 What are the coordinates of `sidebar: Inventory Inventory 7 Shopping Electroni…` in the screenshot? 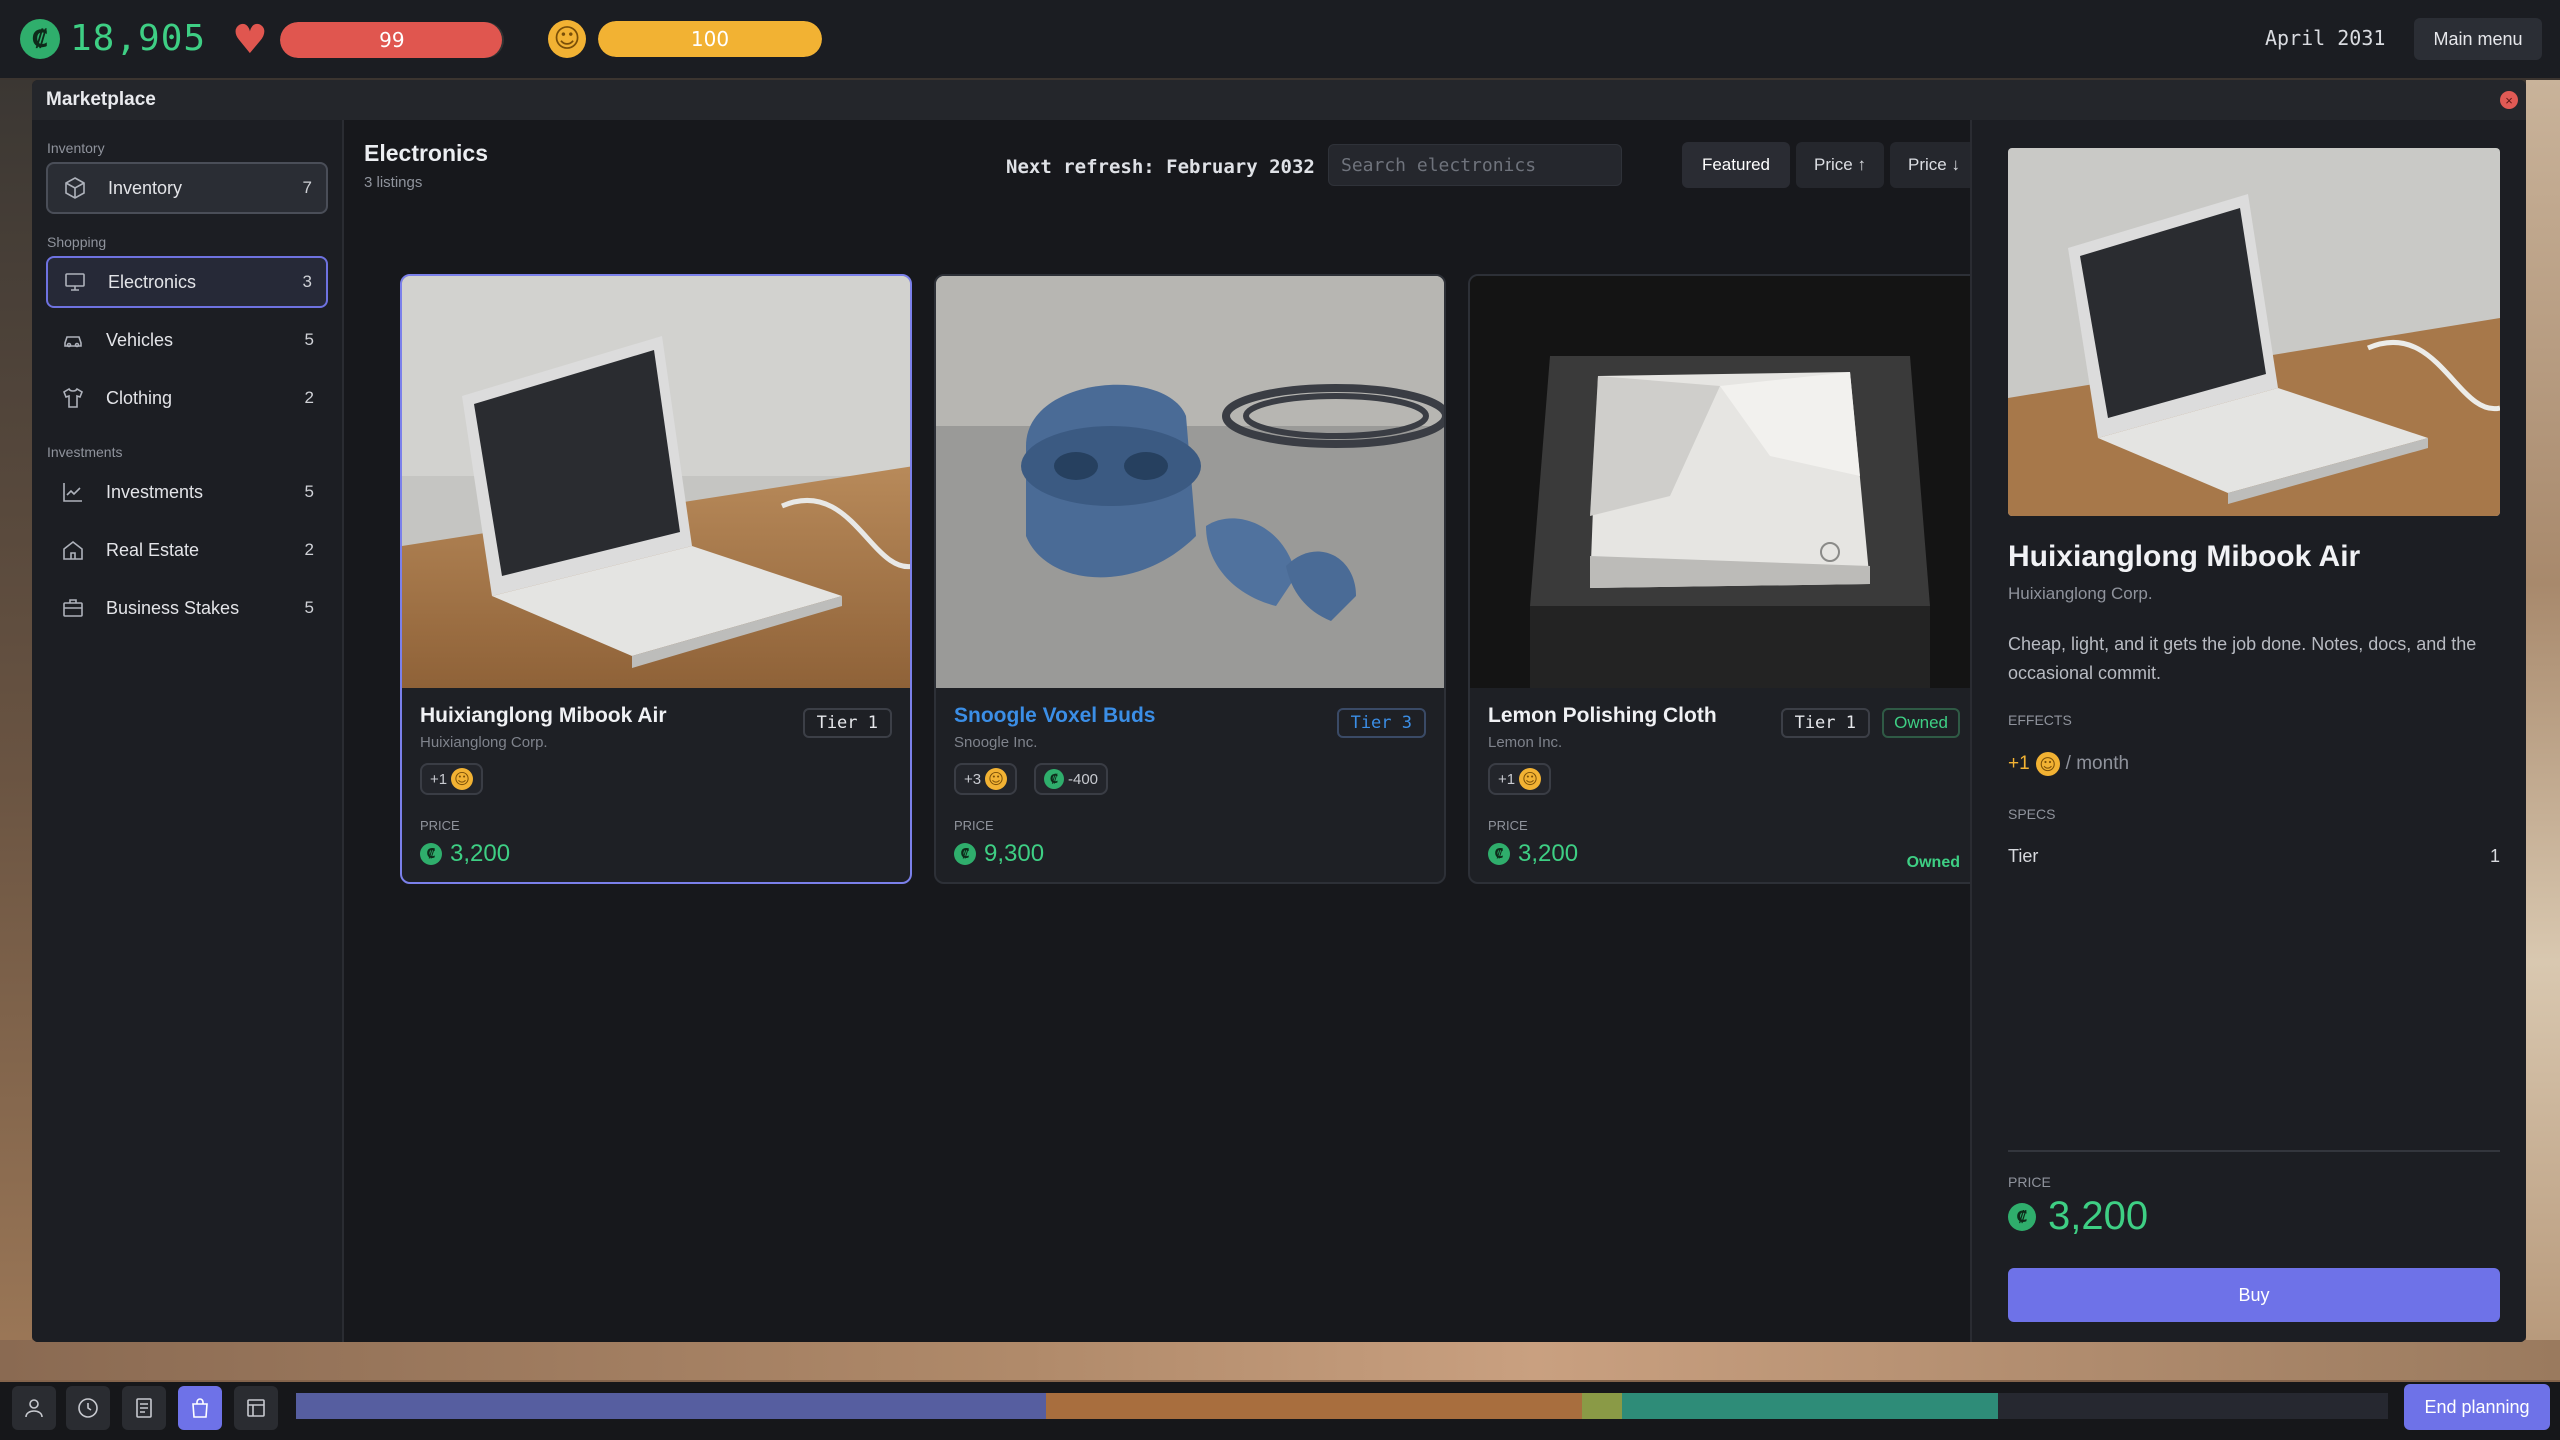 It's located at (188, 731).